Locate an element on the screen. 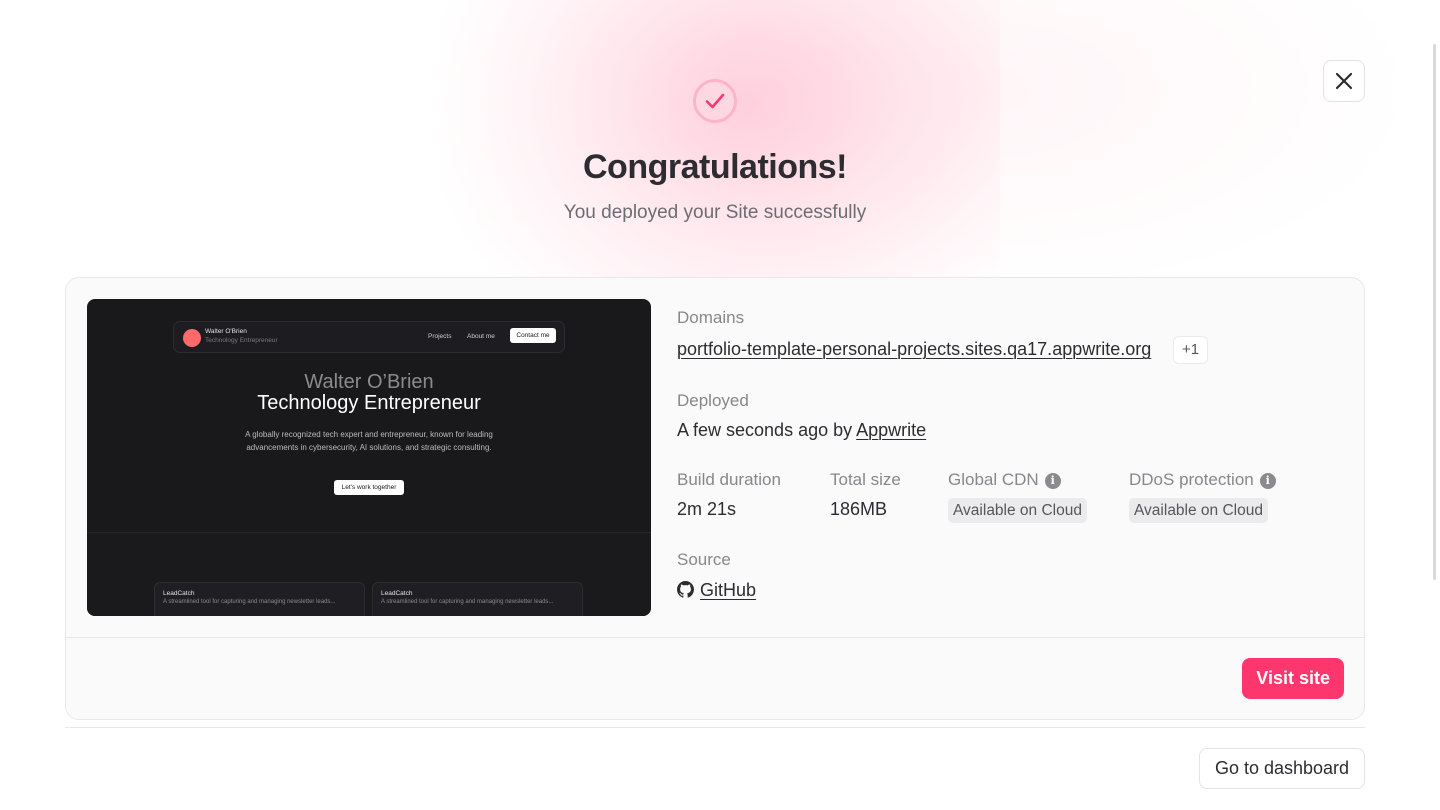 The height and width of the screenshot is (810, 1440). ddos-label-text: DDoS protection is located at coordinates (1191, 479).